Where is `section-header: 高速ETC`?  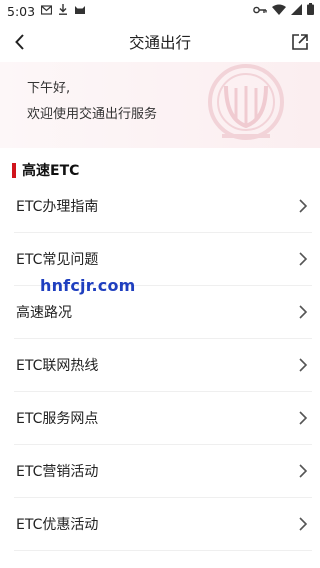
section-header: 高速ETC is located at coordinates (39, 170).